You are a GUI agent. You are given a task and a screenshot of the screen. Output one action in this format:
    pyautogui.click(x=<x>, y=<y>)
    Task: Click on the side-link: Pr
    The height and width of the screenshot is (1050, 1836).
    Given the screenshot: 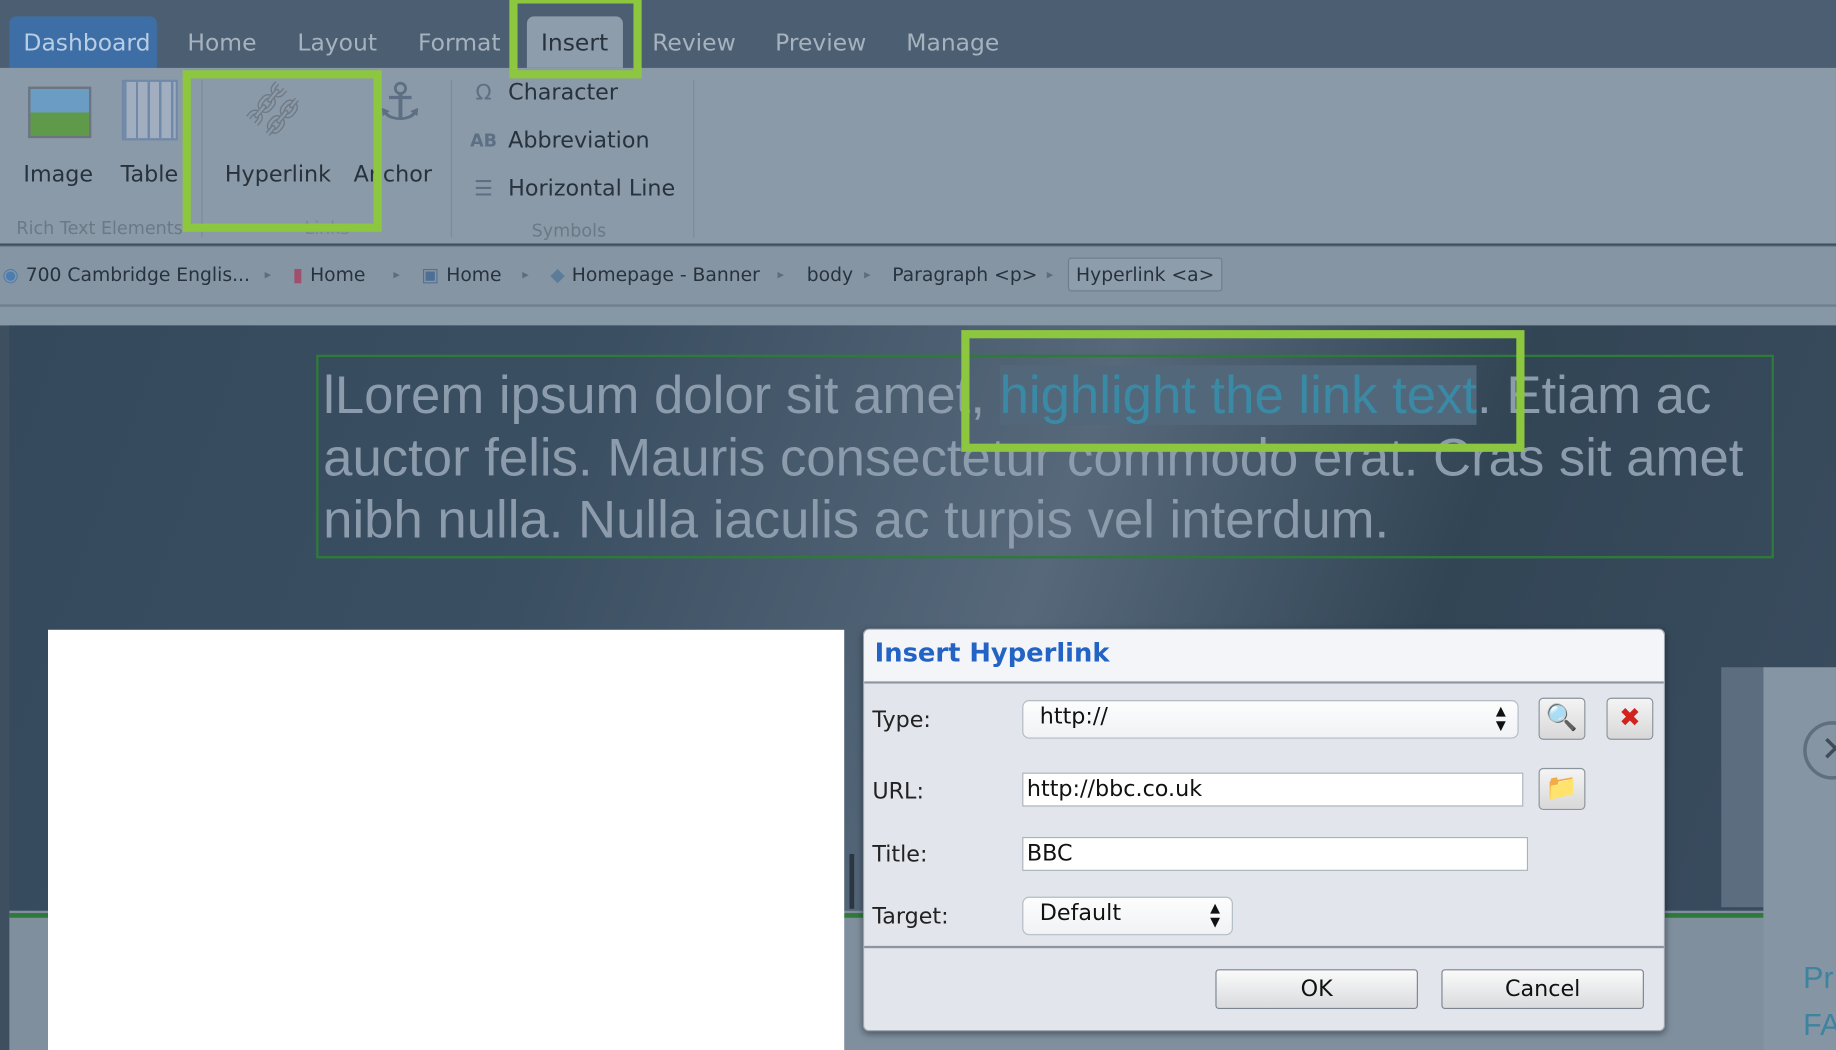 What is the action you would take?
    pyautogui.click(x=1819, y=977)
    